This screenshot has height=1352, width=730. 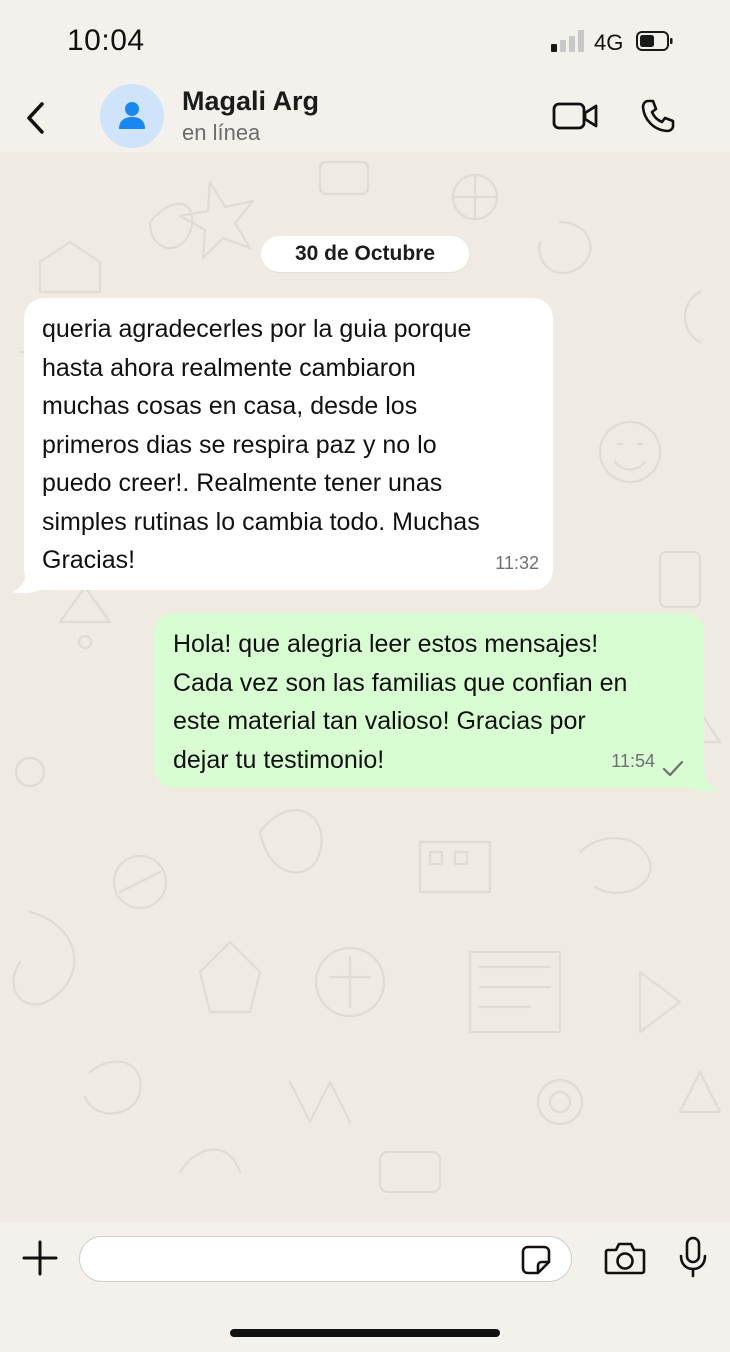 What do you see at coordinates (673, 768) in the screenshot?
I see `single-check-icon` at bounding box center [673, 768].